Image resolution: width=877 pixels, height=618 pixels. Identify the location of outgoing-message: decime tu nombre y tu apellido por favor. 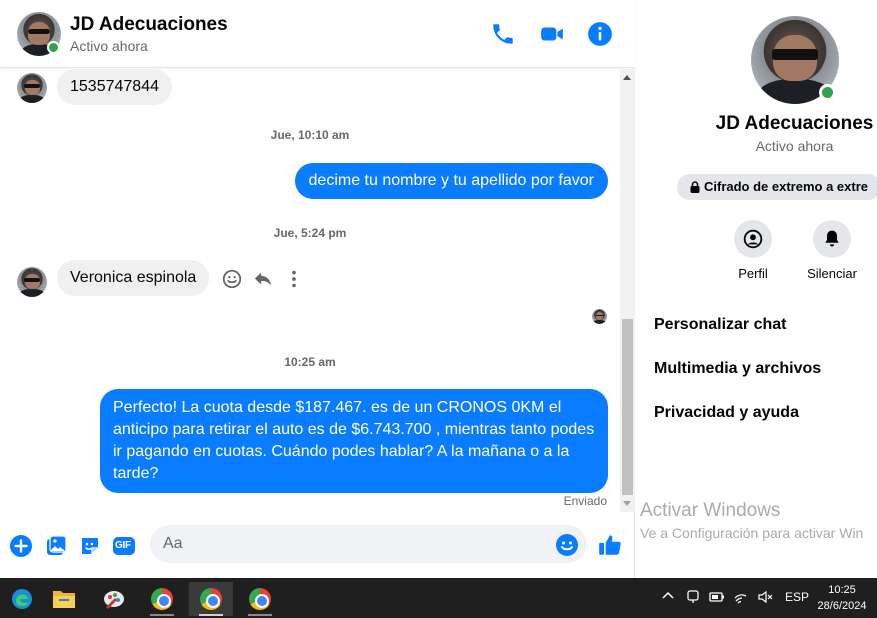
(451, 181).